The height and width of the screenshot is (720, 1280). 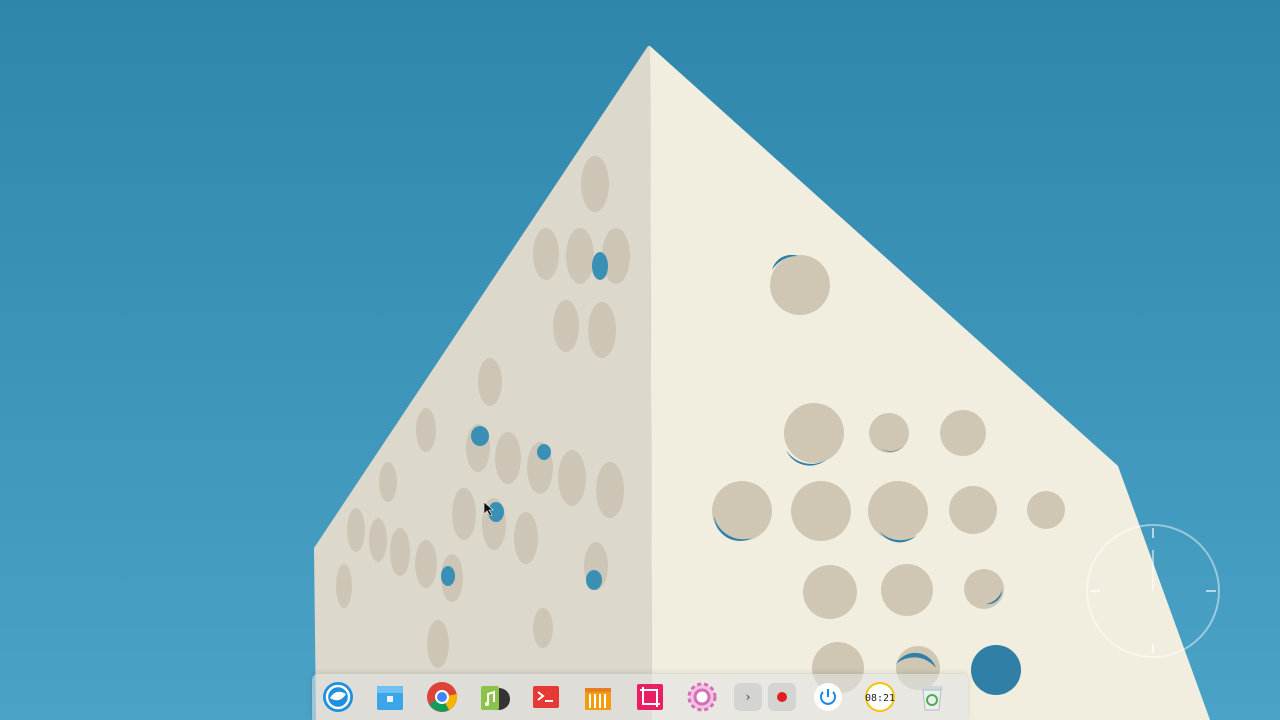 I want to click on power-icon, so click(x=828, y=697).